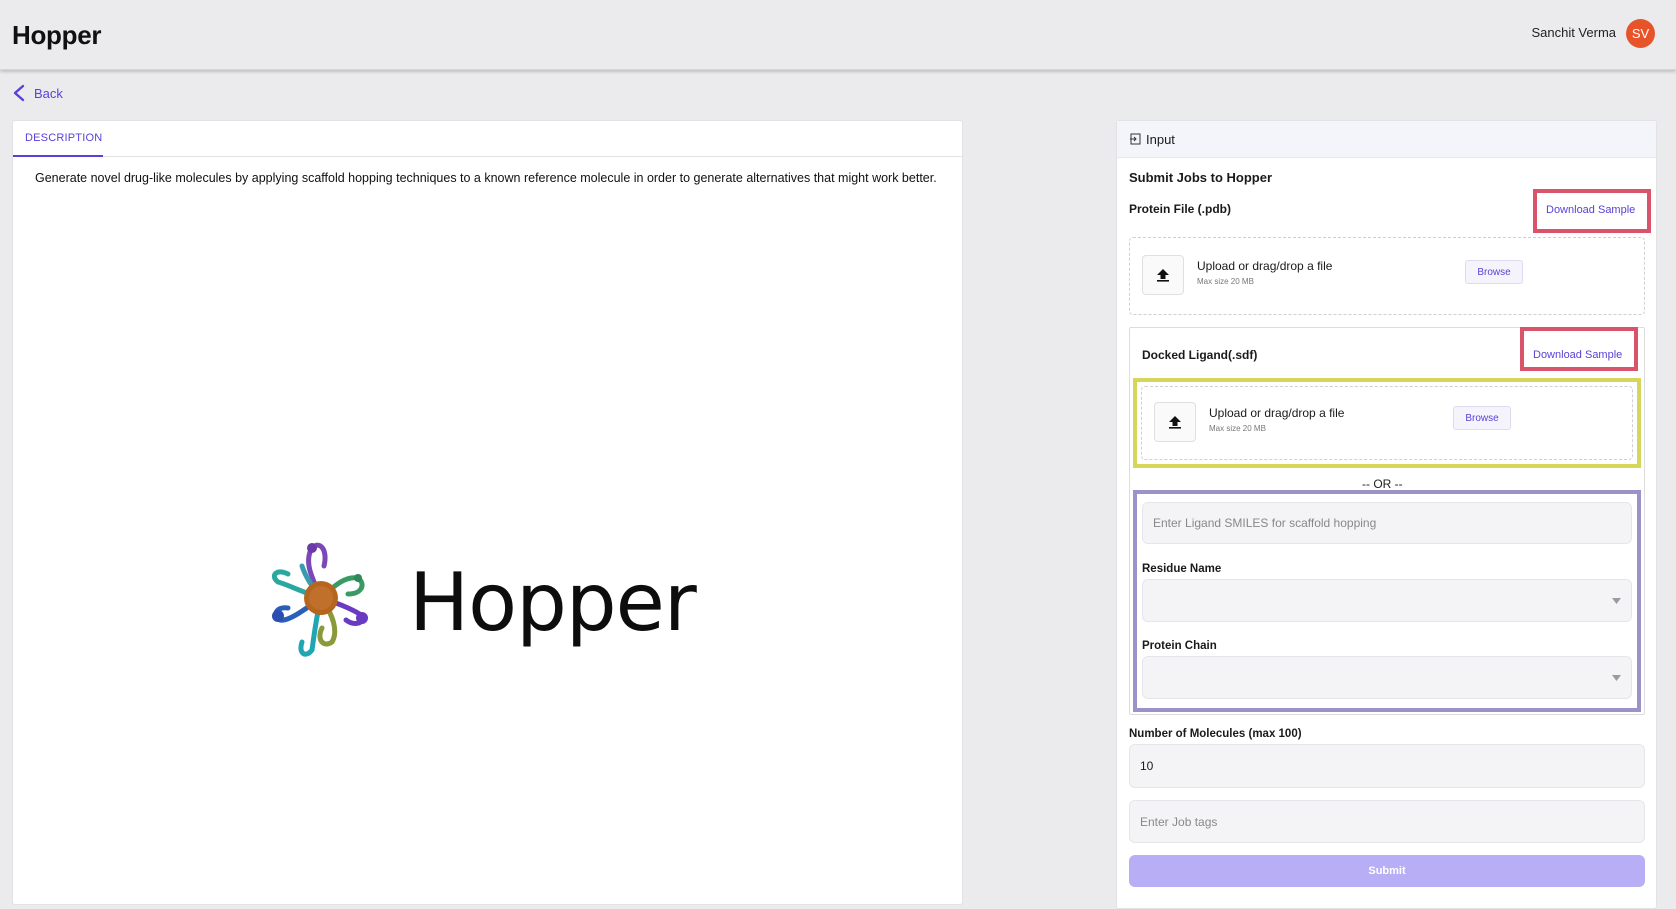  Describe the element at coordinates (1179, 646) in the screenshot. I see `protein-chain-label: Protein Chain` at that location.